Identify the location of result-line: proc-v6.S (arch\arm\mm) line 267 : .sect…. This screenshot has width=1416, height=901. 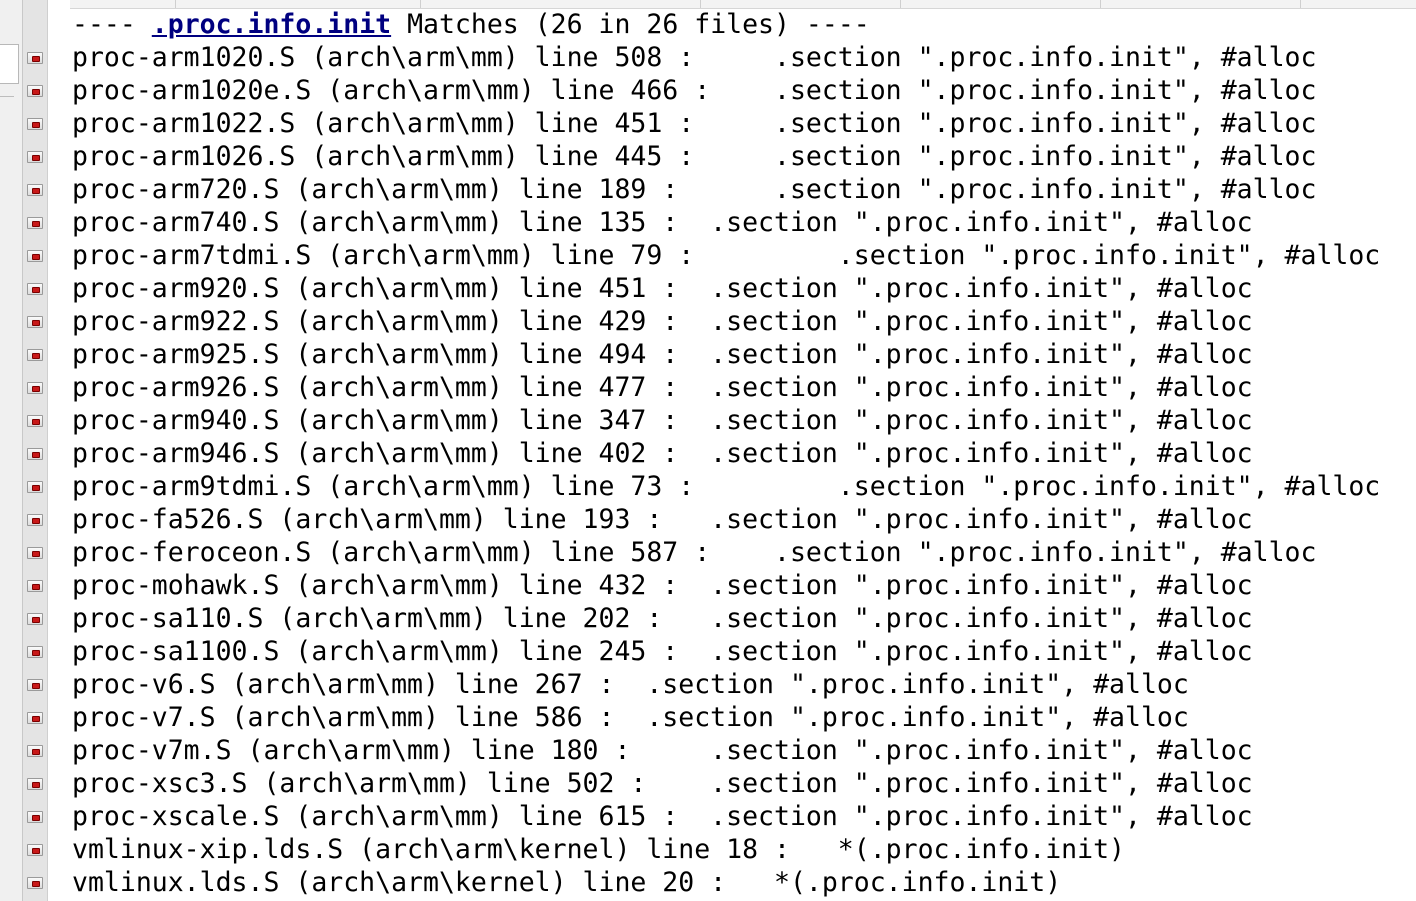
(726, 684).